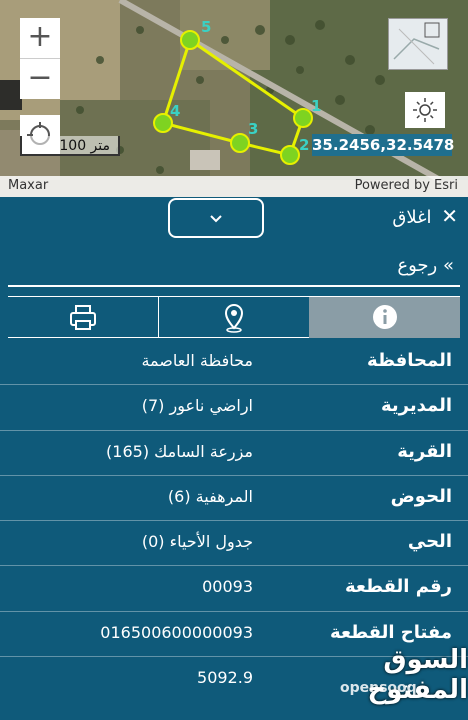  What do you see at coordinates (378, 688) in the screenshot?
I see `watermark-sub: opensooq` at bounding box center [378, 688].